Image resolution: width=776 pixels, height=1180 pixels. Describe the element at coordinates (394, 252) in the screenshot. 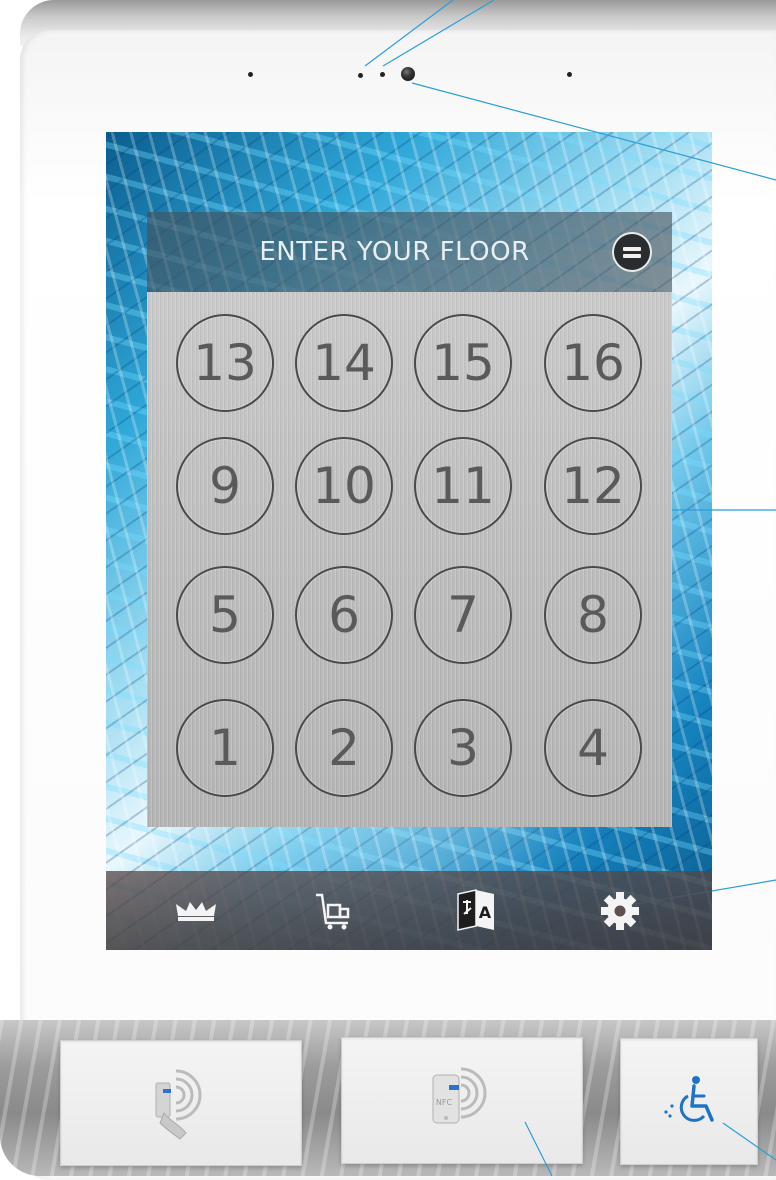

I see `keypad-title: ENTER YOUR FLOOR` at that location.